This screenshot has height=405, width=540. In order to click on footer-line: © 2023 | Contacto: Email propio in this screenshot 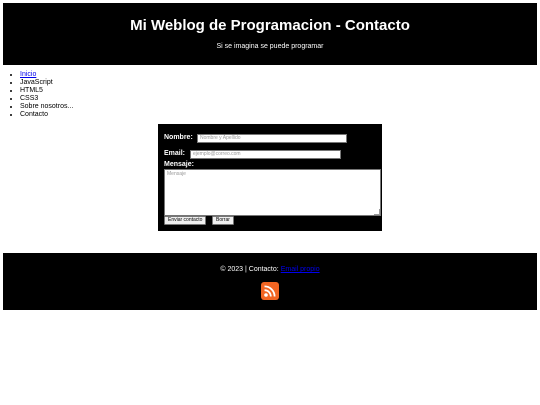, I will do `click(270, 269)`.